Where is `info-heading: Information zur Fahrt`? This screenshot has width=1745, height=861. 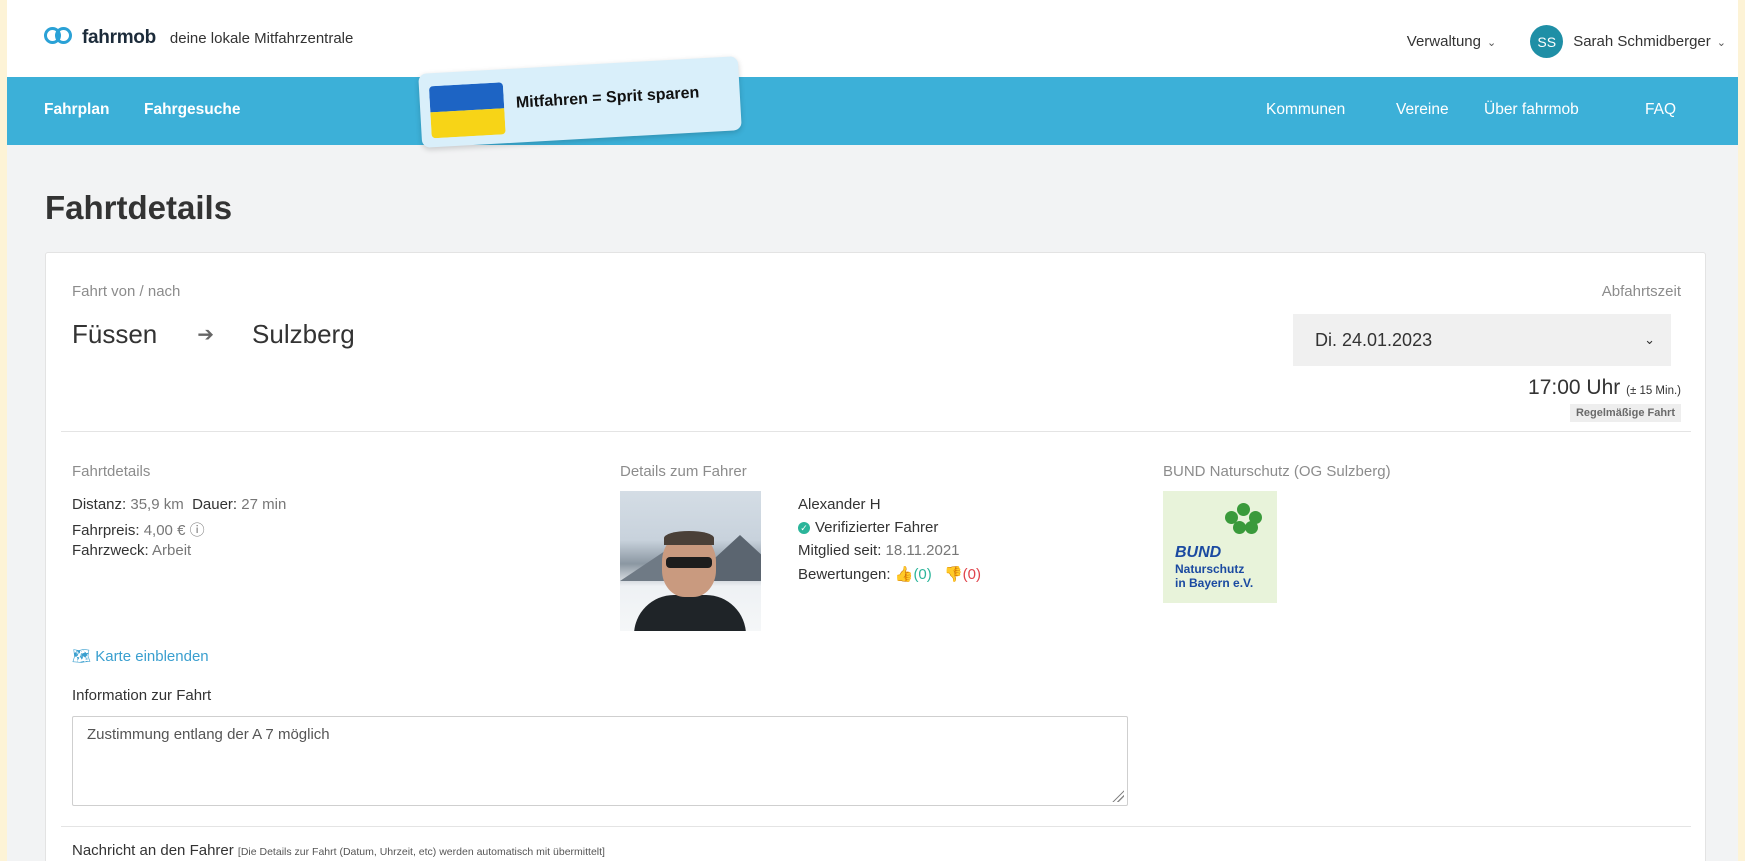
info-heading: Information zur Fahrt is located at coordinates (142, 695).